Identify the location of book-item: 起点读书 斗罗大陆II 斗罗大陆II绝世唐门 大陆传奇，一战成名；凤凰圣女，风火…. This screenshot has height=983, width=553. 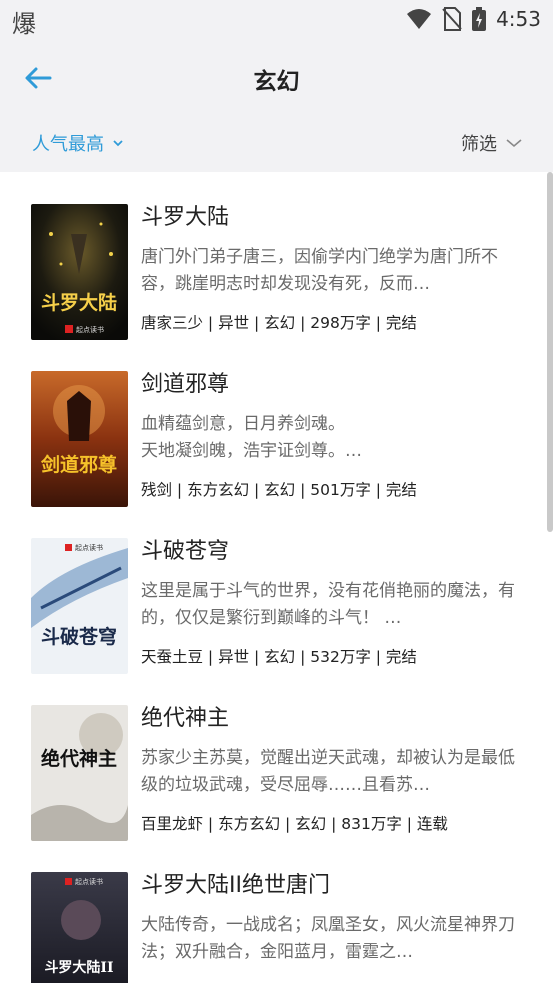
(276, 911).